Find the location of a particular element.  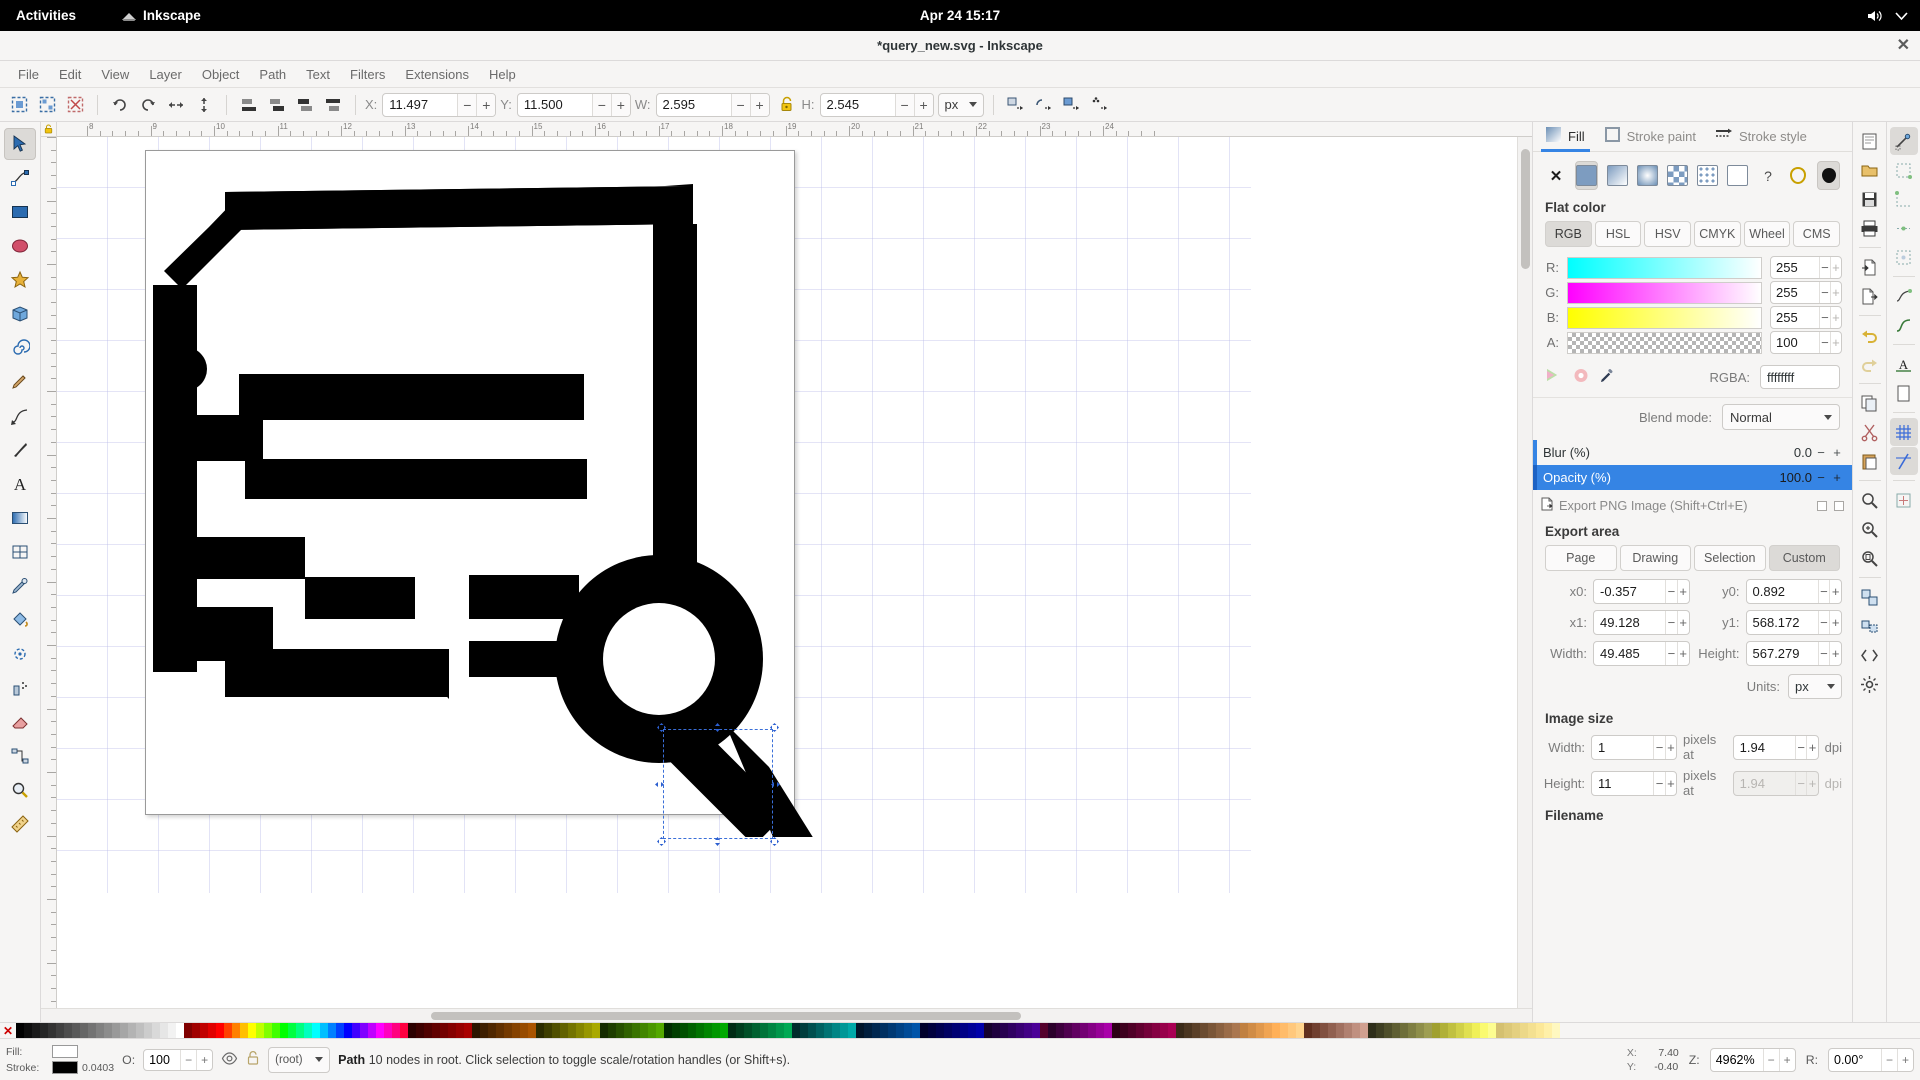

paint-type-flat is located at coordinates (1587, 175).